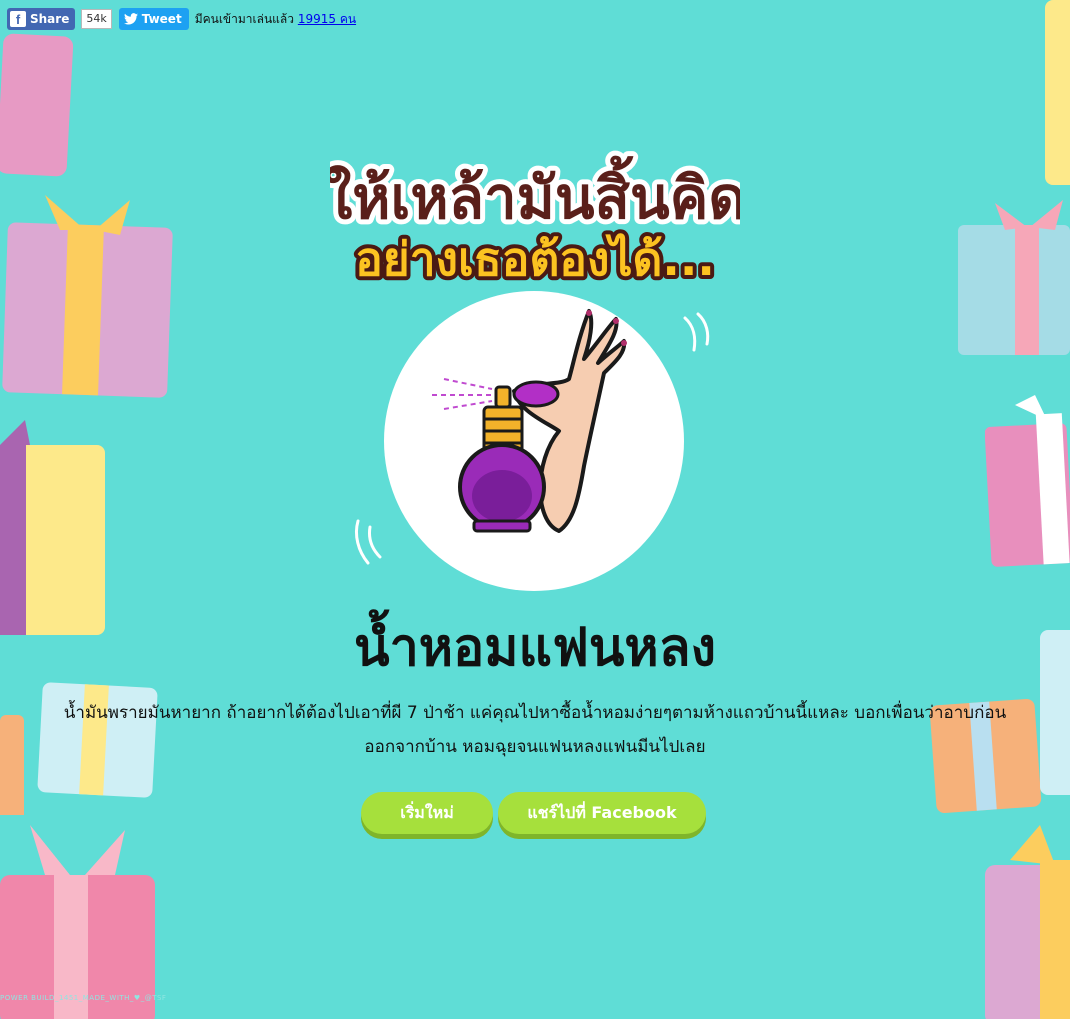 The width and height of the screenshot is (1070, 1019). I want to click on gift-decoration-left-pink, so click(77, 922).